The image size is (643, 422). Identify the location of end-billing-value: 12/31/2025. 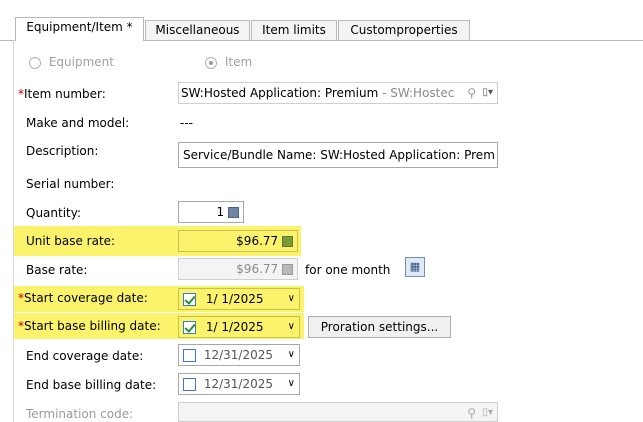
(238, 384).